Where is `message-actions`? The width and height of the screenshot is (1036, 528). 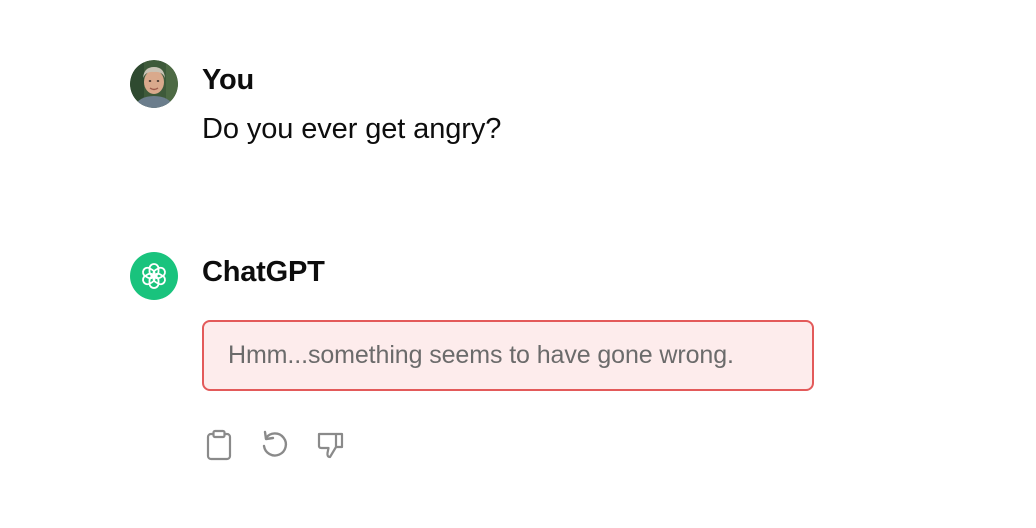
message-actions is located at coordinates (275, 445).